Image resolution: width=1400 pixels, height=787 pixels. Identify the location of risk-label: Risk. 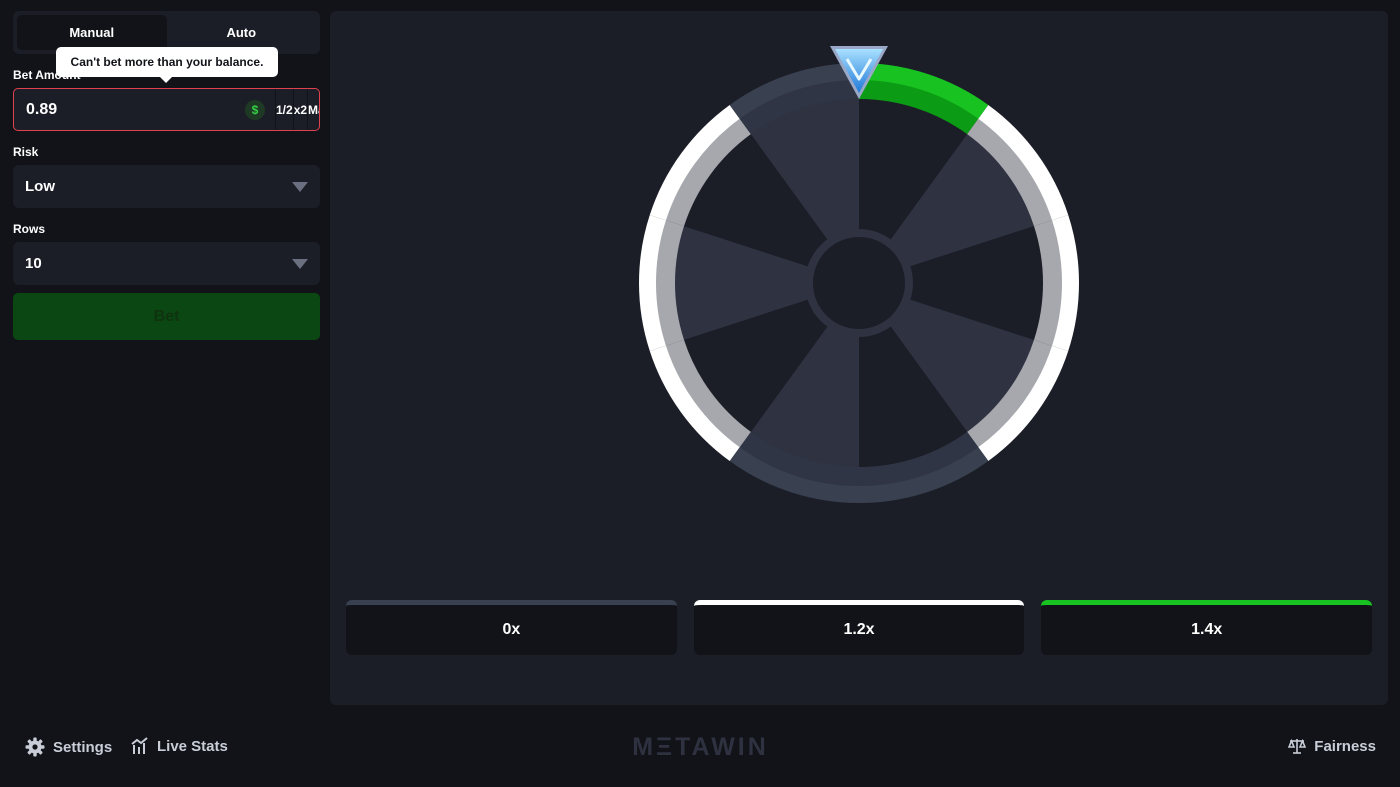
(26, 152).